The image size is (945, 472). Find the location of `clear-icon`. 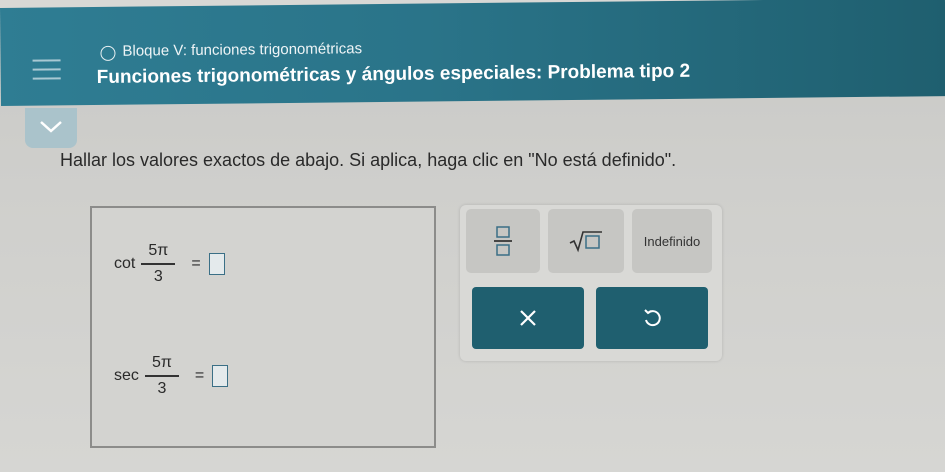

clear-icon is located at coordinates (528, 318).